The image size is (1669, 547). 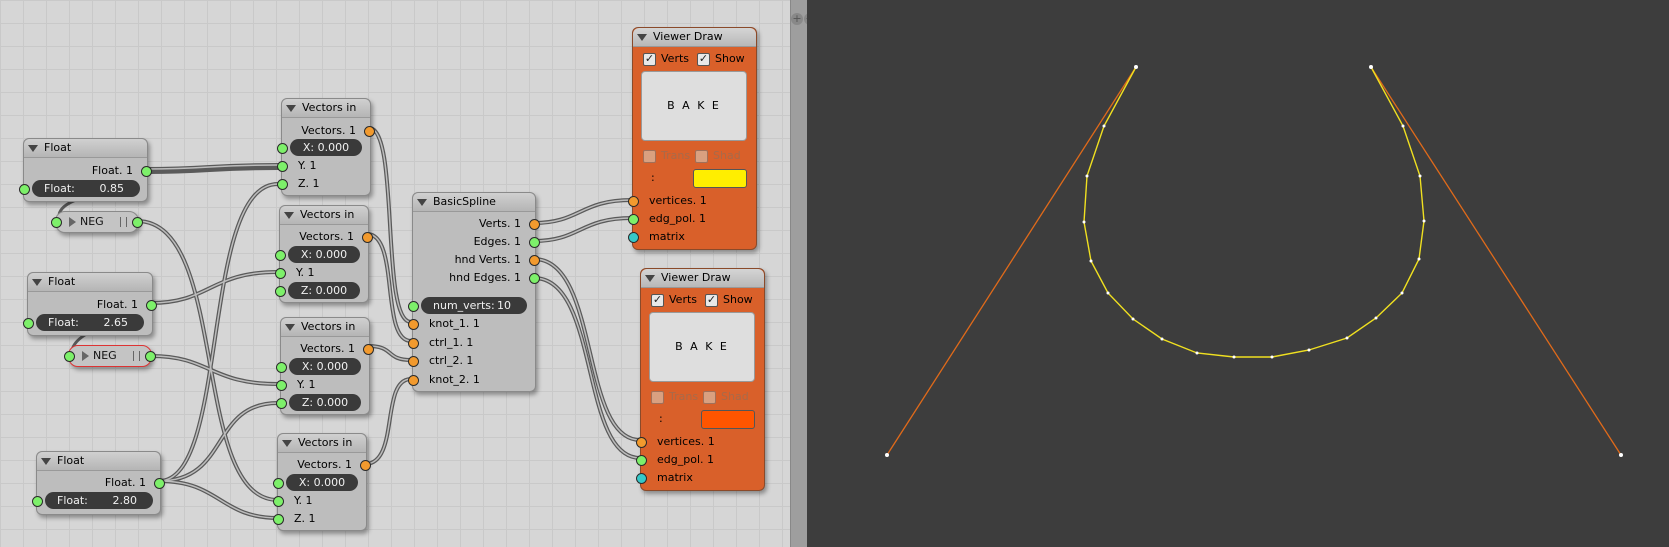 I want to click on float-node: Float Float. 1 Float: 2.80, so click(x=98, y=483).